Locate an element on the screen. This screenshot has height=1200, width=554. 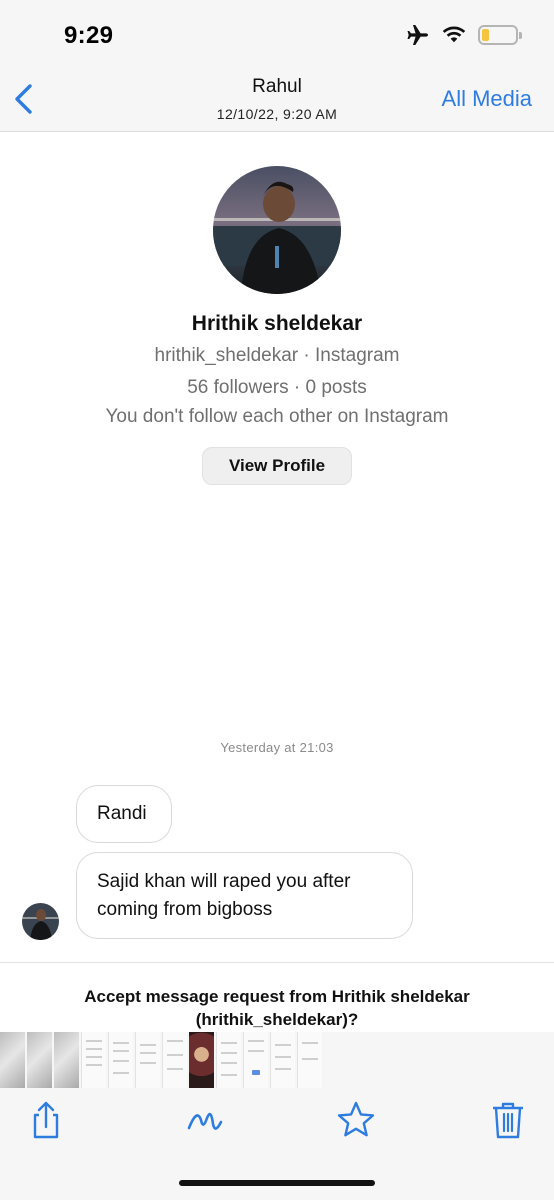
trash-icon is located at coordinates (508, 1120).